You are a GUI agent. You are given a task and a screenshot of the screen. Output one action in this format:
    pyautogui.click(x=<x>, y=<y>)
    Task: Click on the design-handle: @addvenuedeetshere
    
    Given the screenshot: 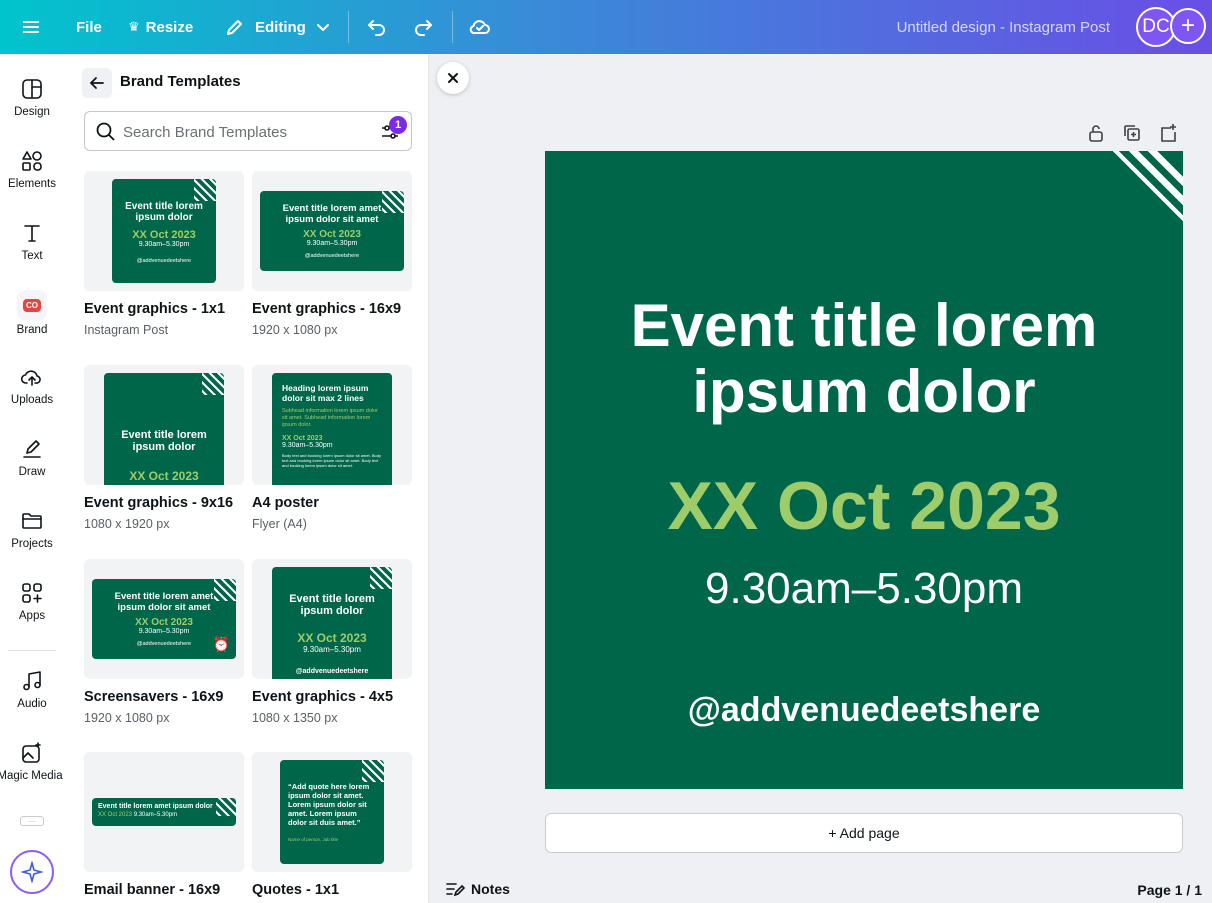 What is the action you would take?
    pyautogui.click(x=864, y=710)
    